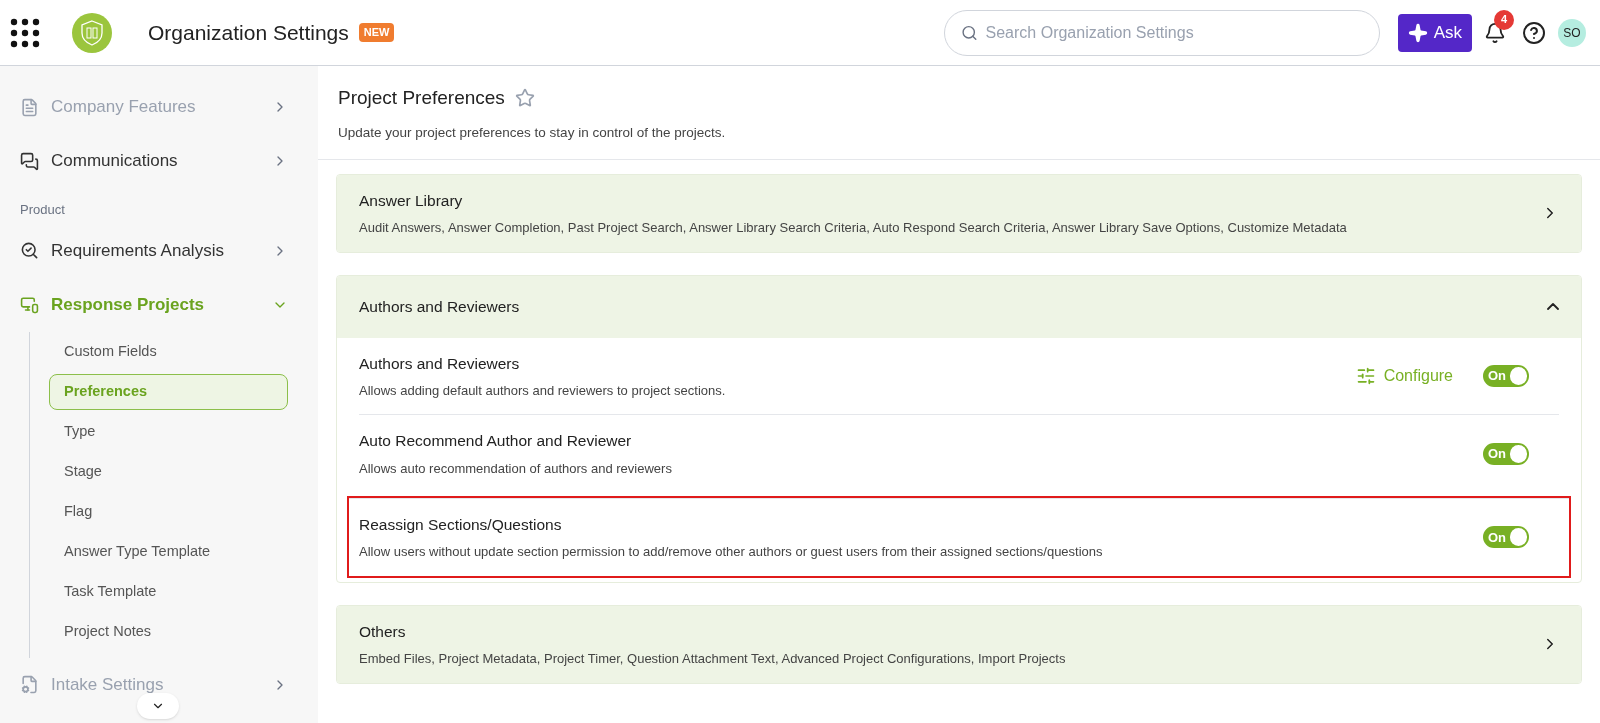 Image resolution: width=1600 pixels, height=723 pixels. I want to click on section-header: Others Embed Files, Project Metadata, Project Timer, Question Attachment Text, Advanced Project Configurations, Import Projects, so click(959, 644).